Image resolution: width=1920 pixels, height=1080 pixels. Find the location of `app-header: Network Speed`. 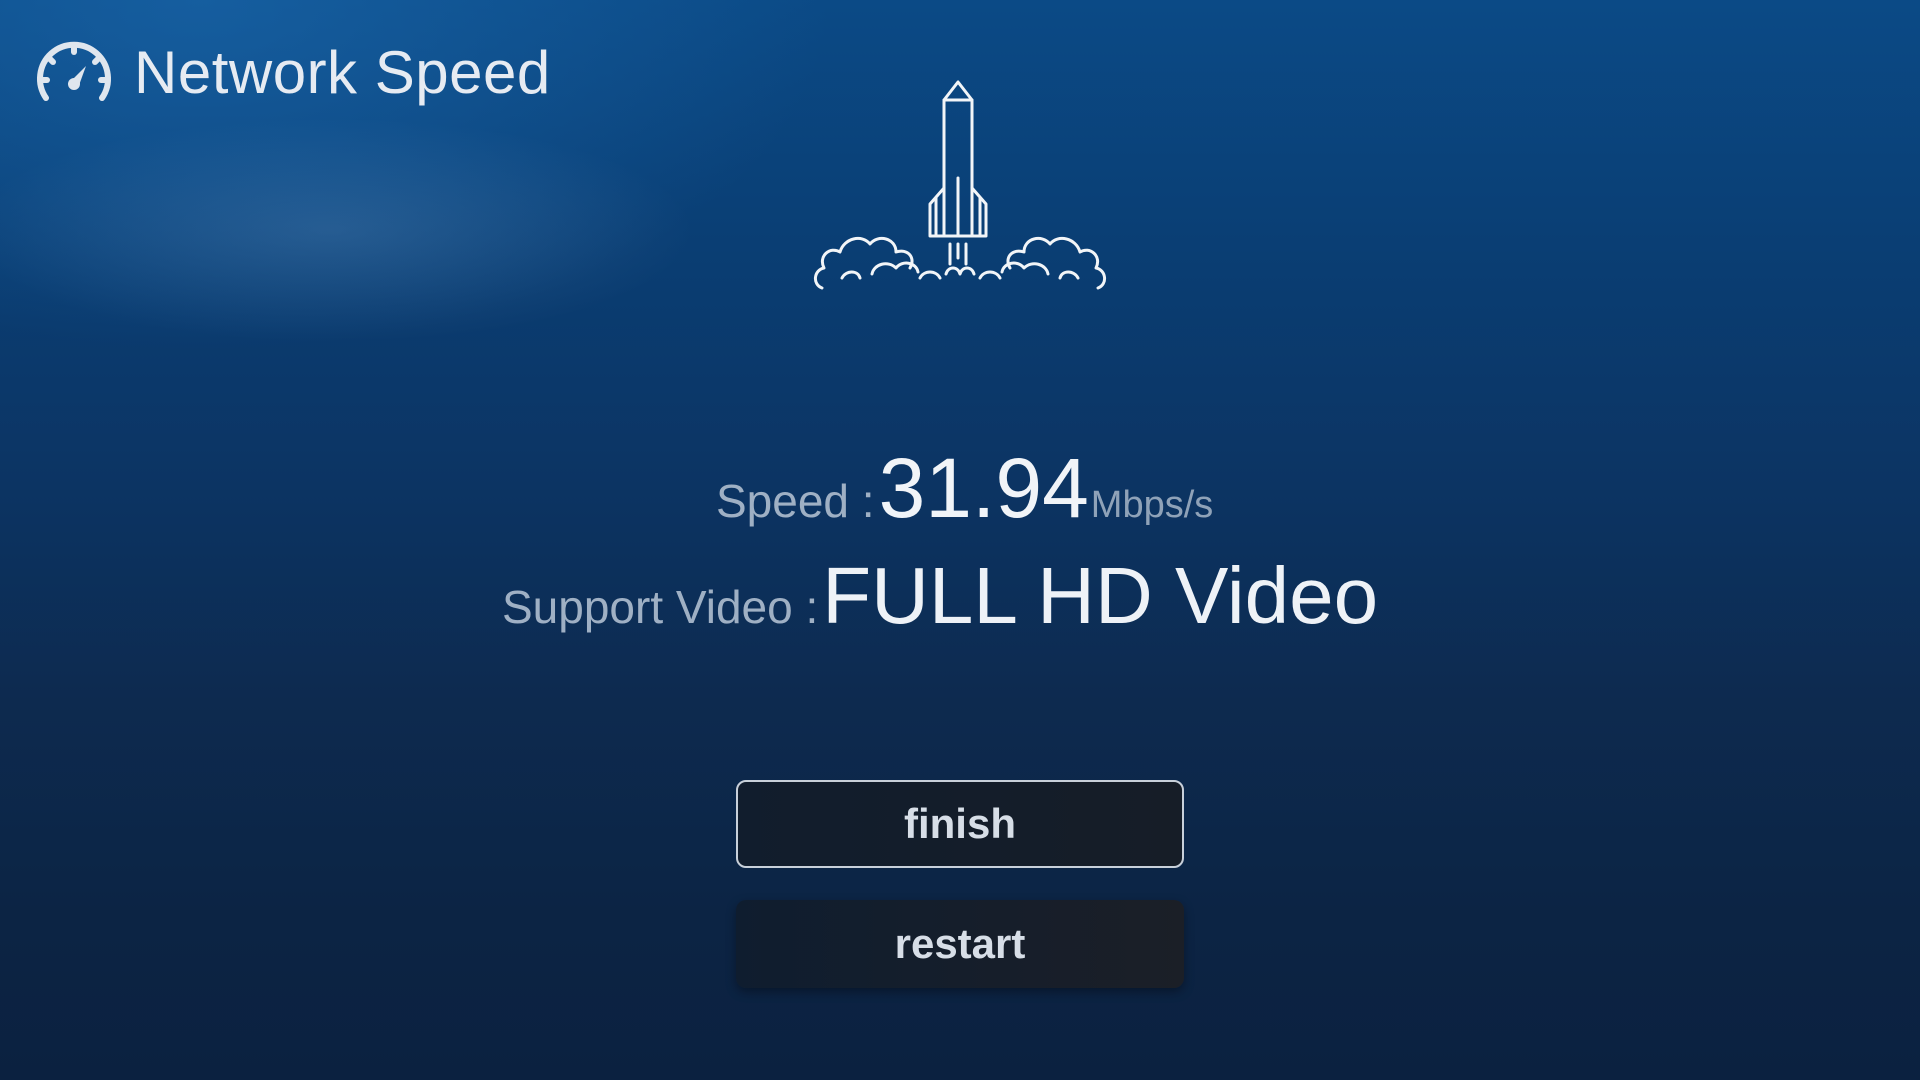

app-header: Network Speed is located at coordinates (292, 72).